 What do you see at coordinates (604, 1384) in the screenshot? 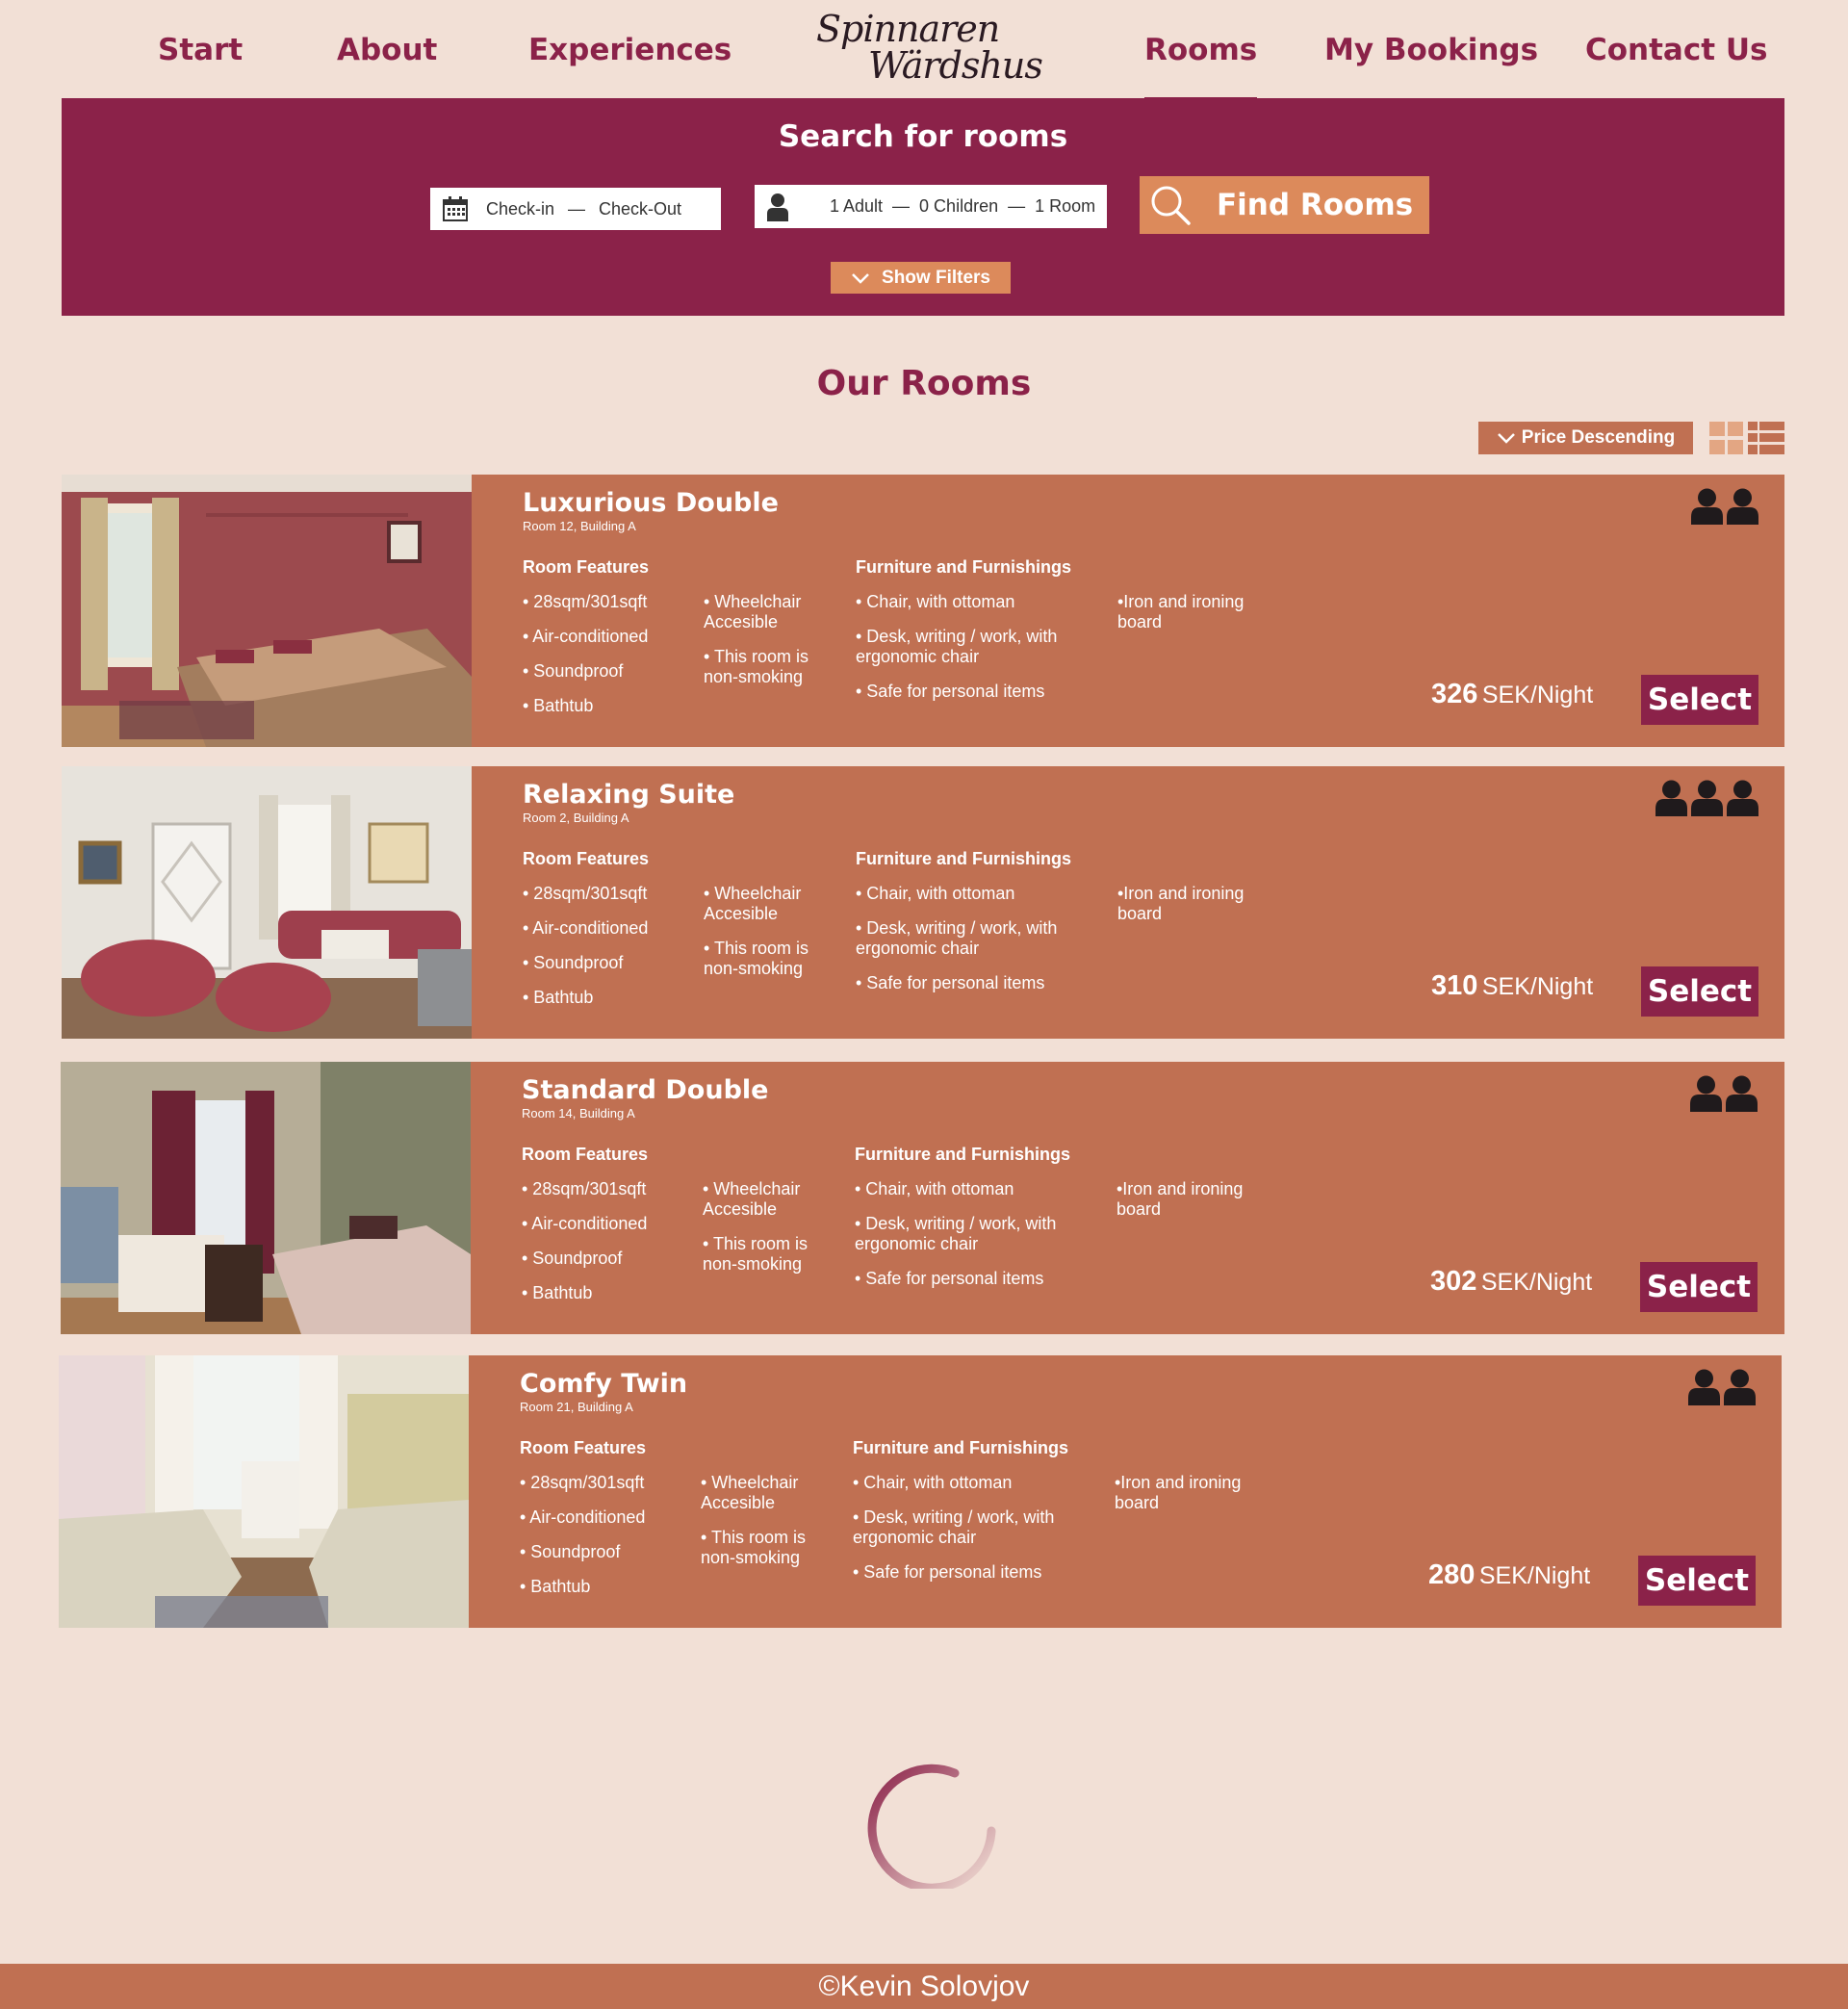
I see `room-name: Comfy Twin` at bounding box center [604, 1384].